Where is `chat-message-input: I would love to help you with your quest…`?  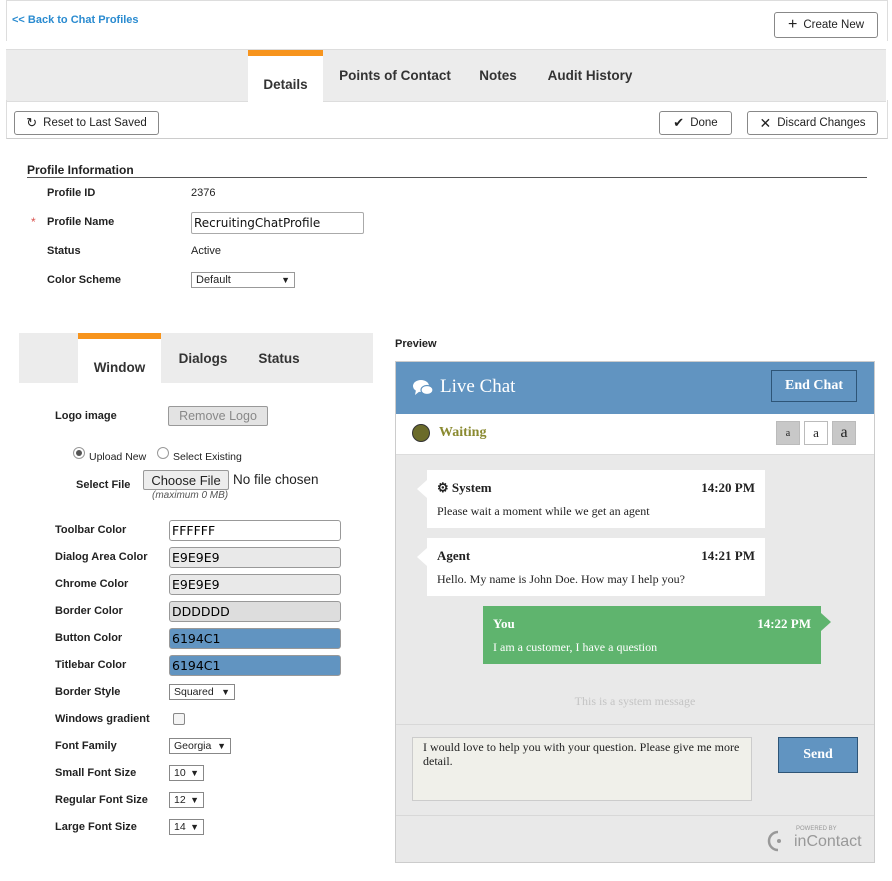 chat-message-input: I would love to help you with your quest… is located at coordinates (582, 769).